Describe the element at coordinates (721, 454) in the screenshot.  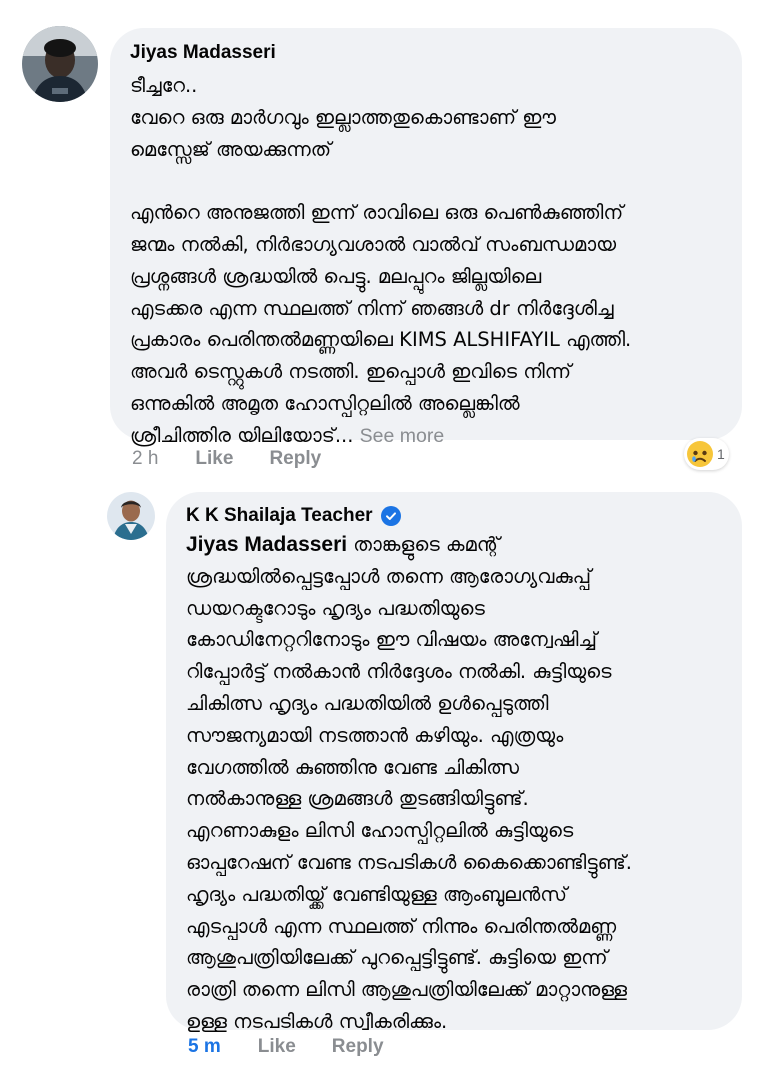
I see `reaction-count: 1` at that location.